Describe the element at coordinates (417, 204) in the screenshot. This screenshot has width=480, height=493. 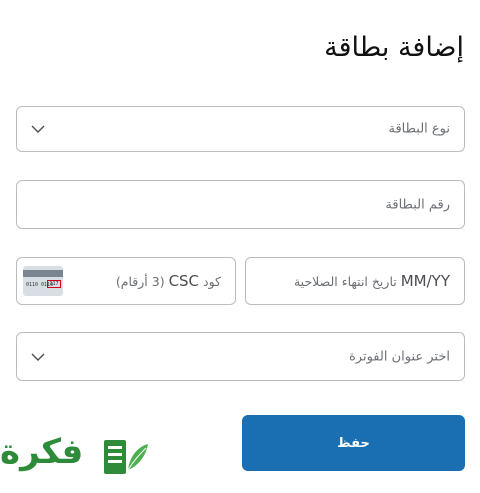
I see `card-number-placeholder: رقم البطاقة` at that location.